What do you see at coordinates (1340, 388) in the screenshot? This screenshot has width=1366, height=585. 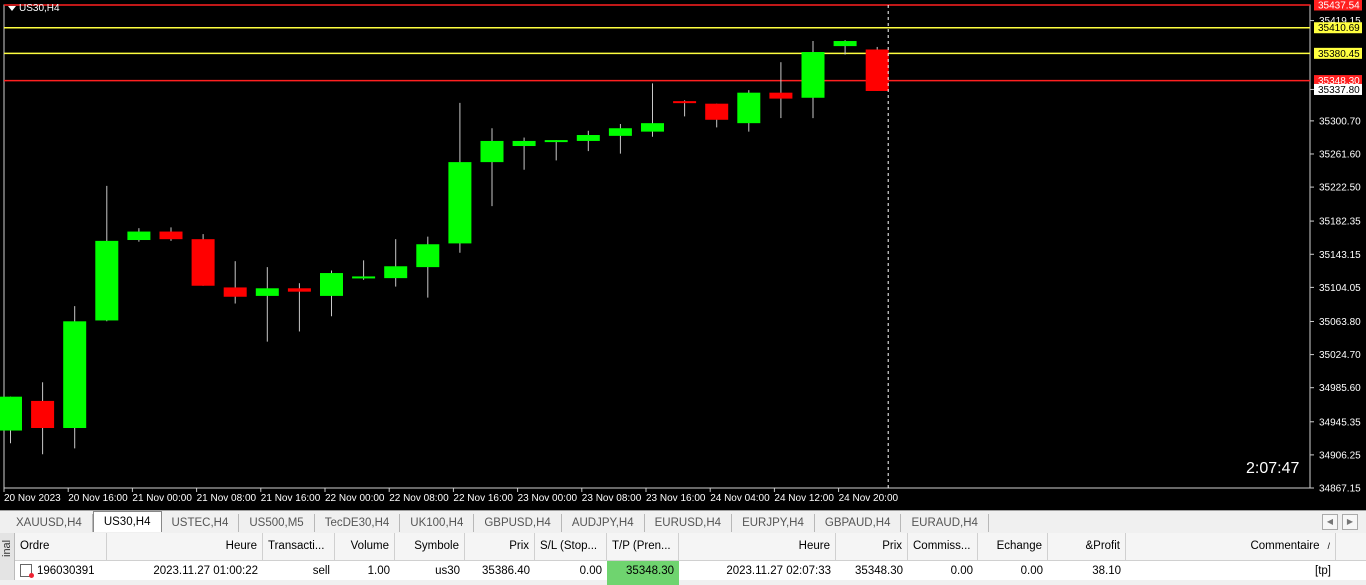 I see `price-tick-label: 34985.60` at bounding box center [1340, 388].